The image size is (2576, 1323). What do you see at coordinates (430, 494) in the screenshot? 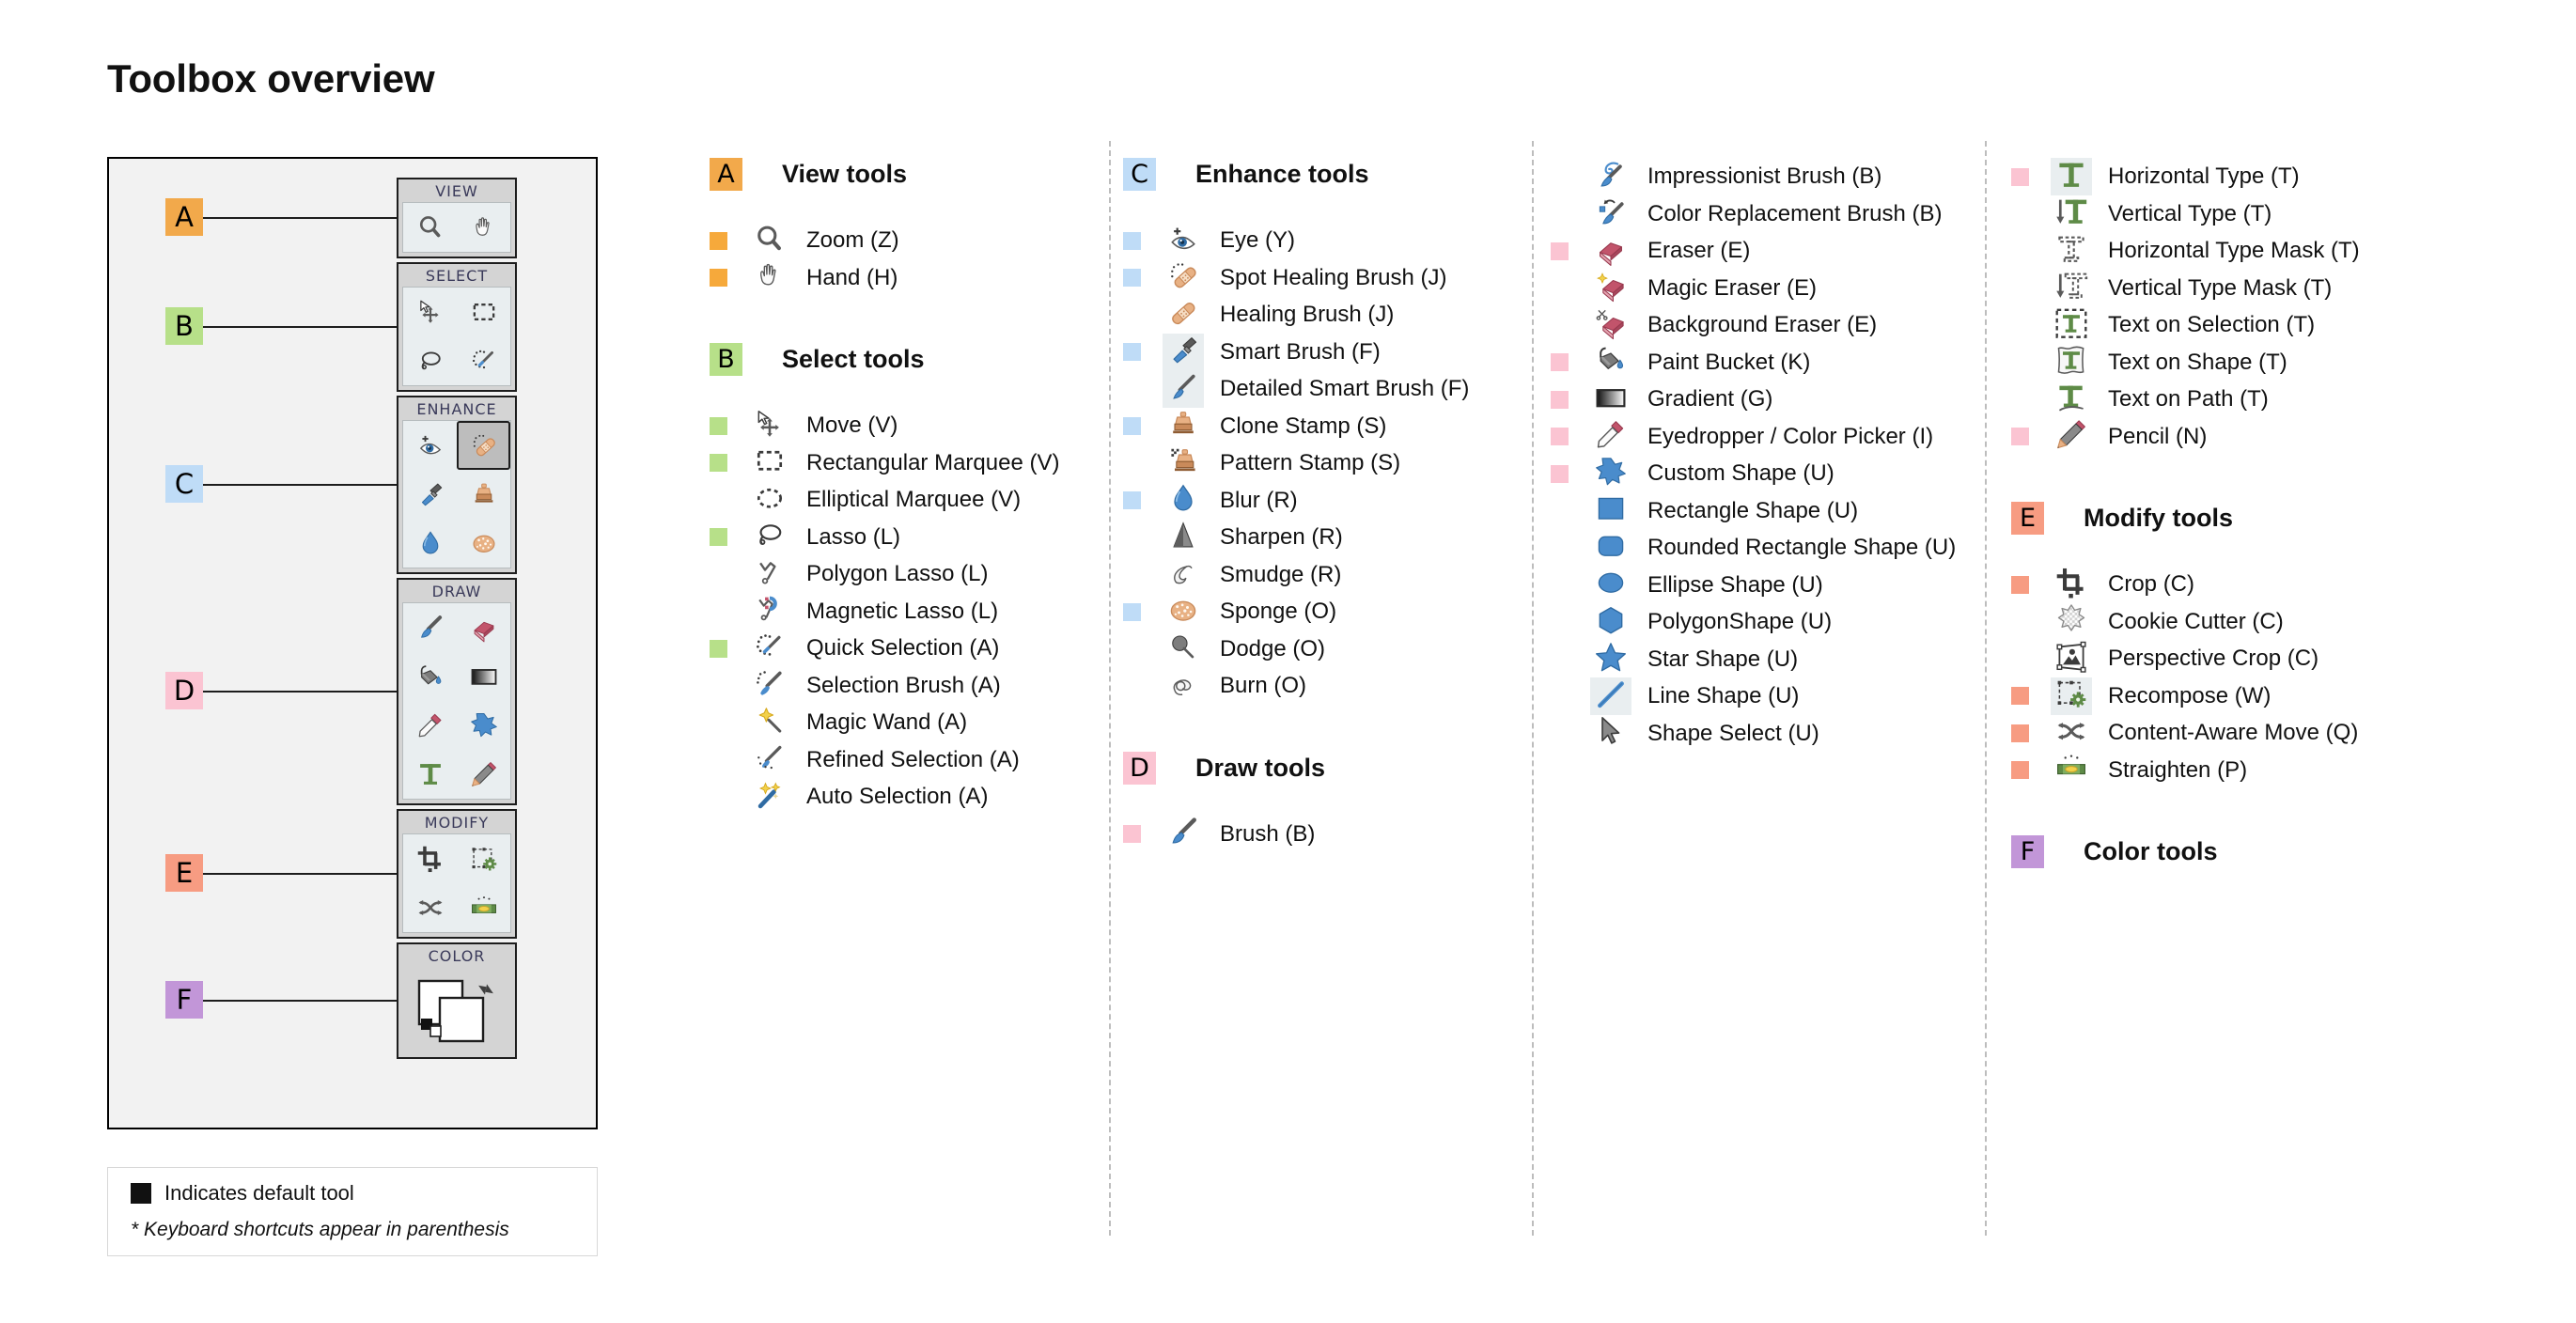
I see `toolbox-cell-smart-brush-icon` at bounding box center [430, 494].